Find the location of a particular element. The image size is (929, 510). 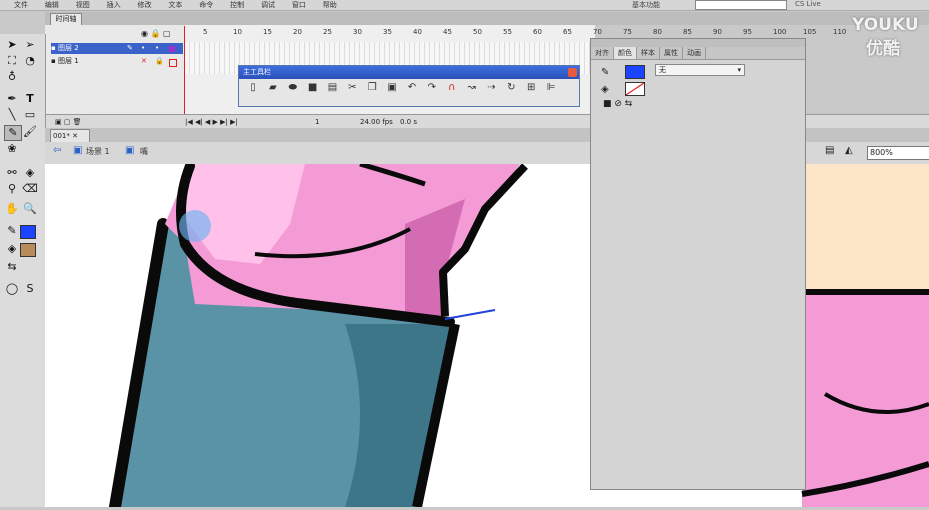

cs-live-button: CS Live is located at coordinates (808, 4).